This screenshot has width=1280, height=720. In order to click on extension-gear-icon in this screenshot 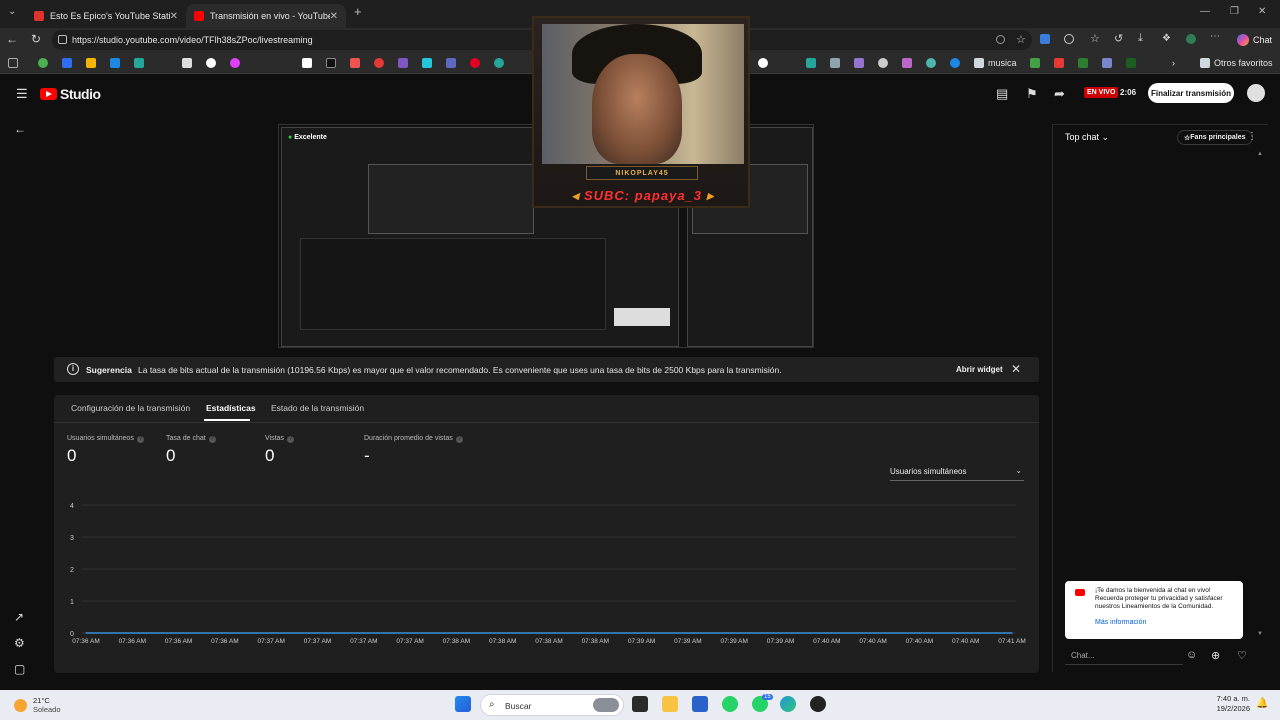, I will do `click(1069, 39)`.